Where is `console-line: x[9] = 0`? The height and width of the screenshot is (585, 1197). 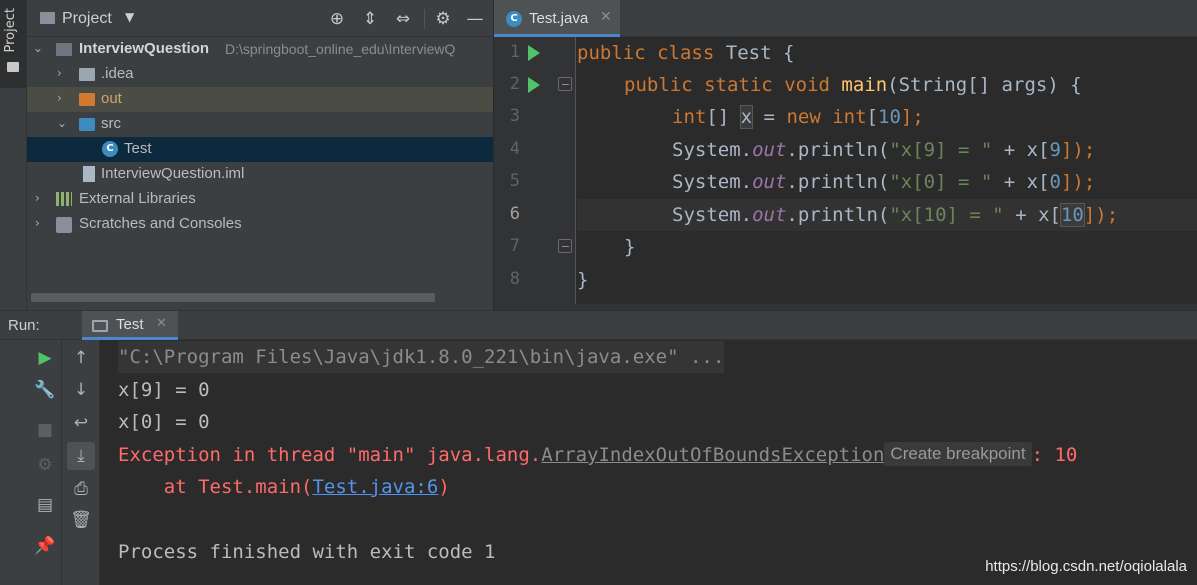
console-line: x[9] = 0 is located at coordinates (164, 390).